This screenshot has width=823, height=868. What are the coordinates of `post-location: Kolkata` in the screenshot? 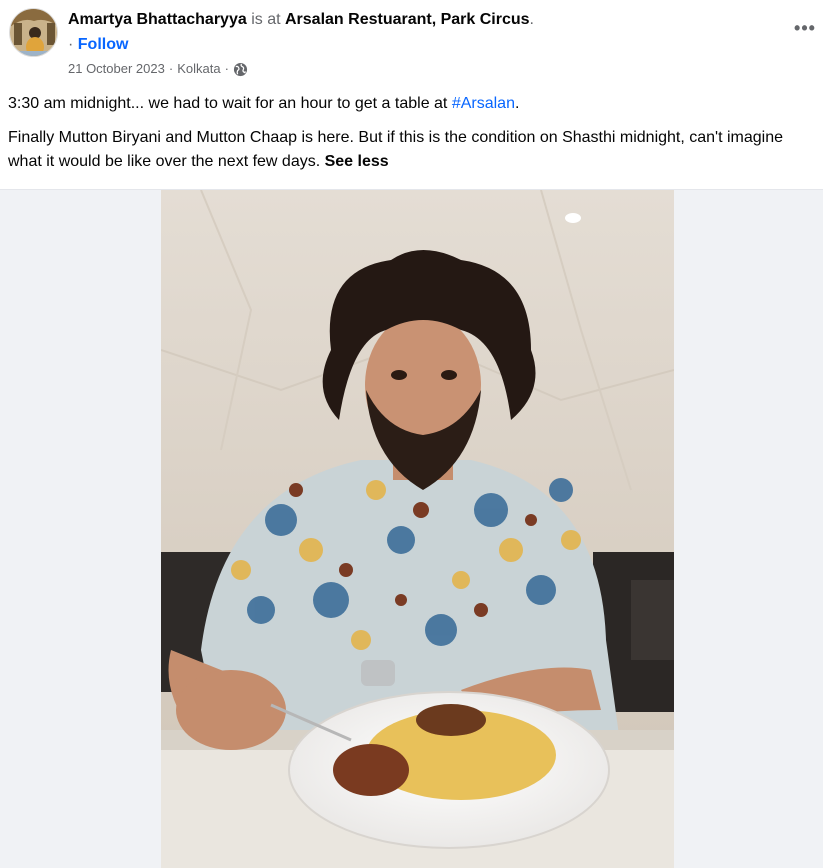 It's located at (198, 69).